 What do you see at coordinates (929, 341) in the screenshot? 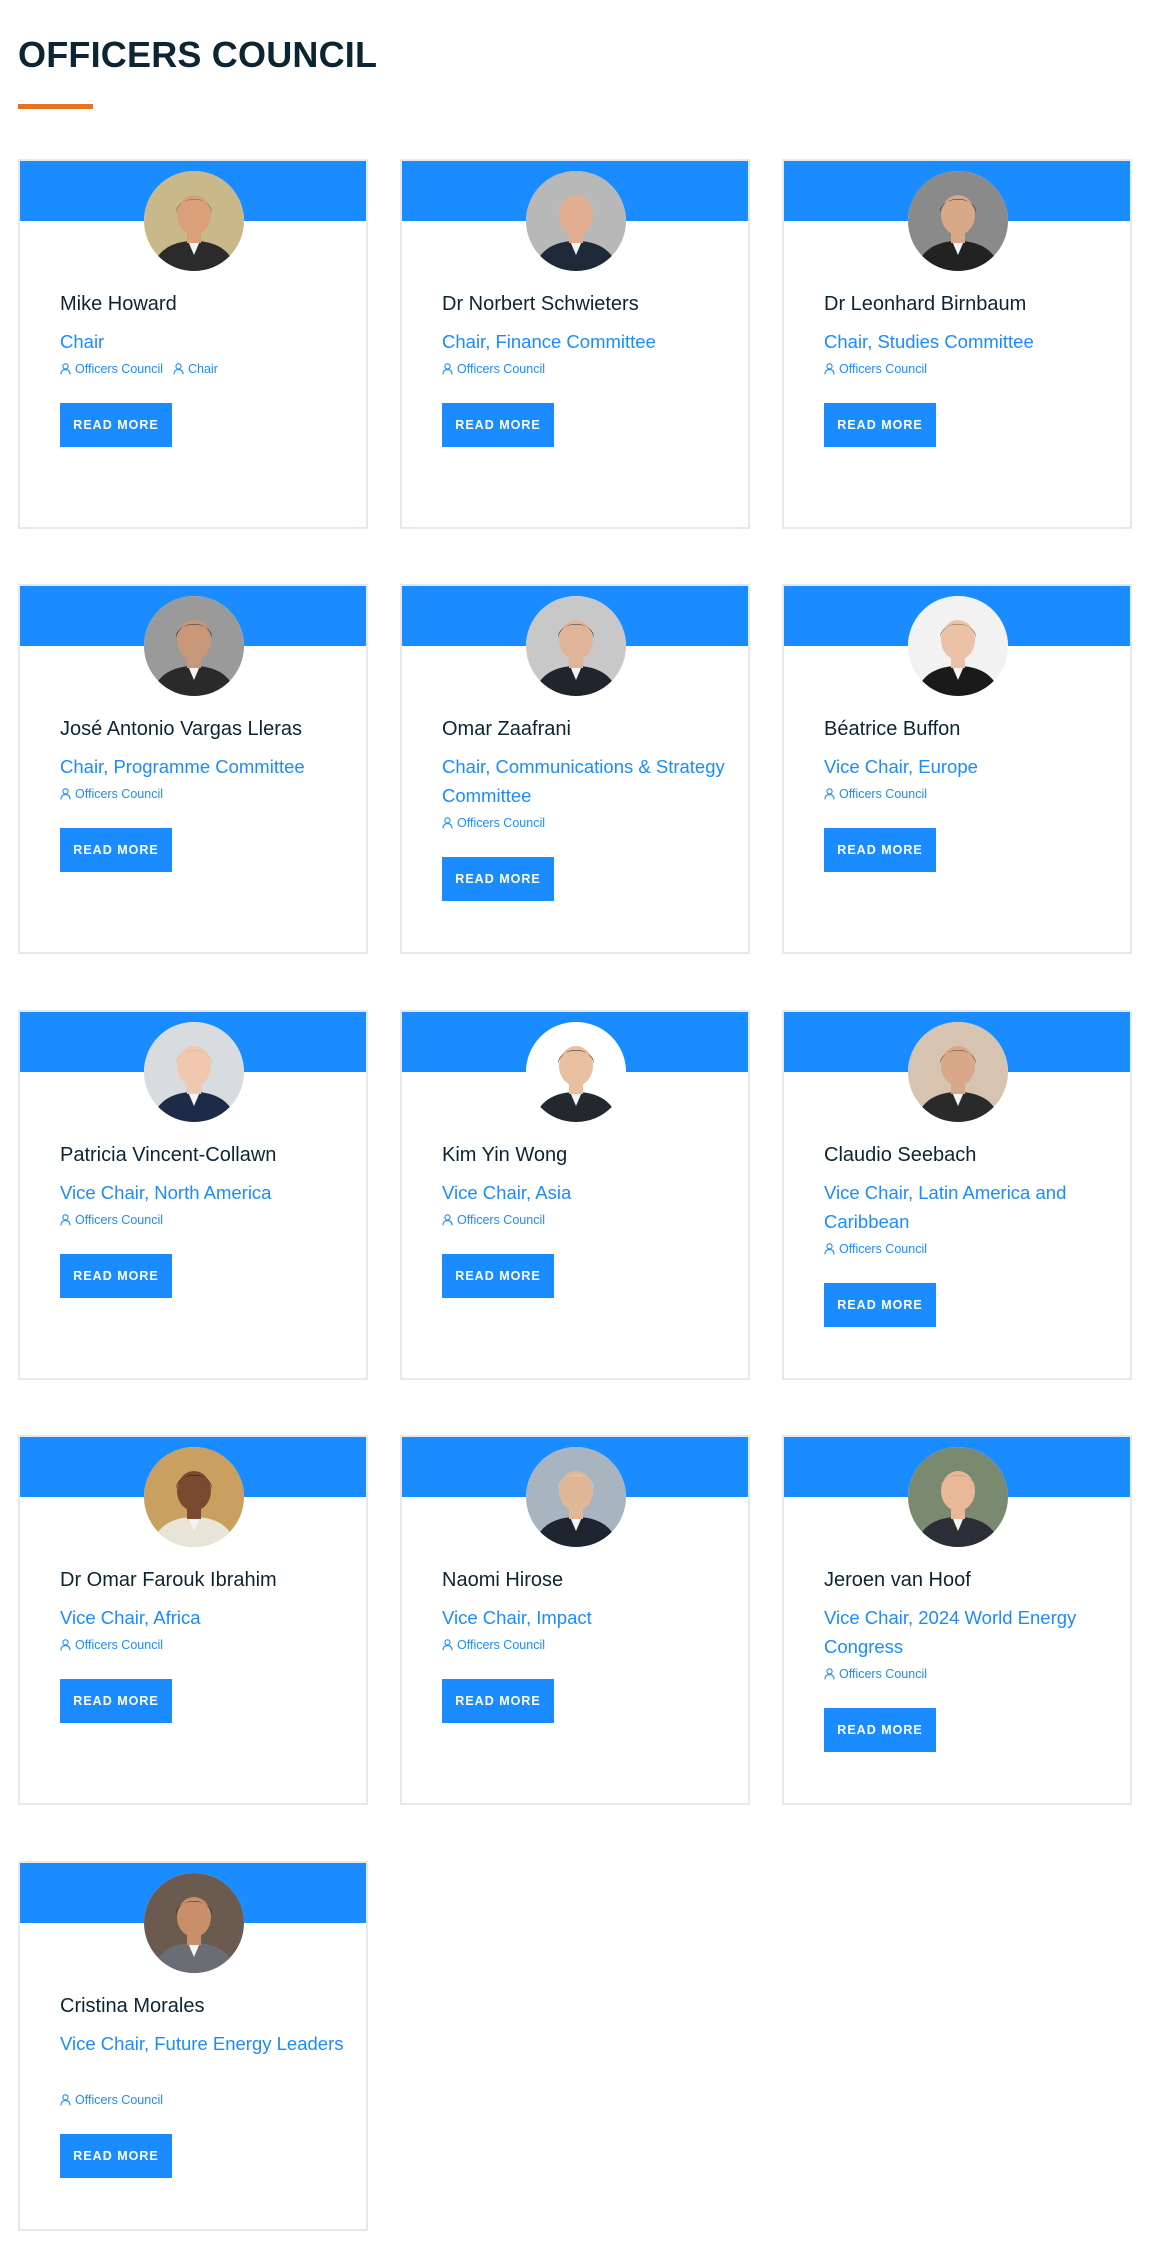
I see `member-role: Chair, Studies Committee` at bounding box center [929, 341].